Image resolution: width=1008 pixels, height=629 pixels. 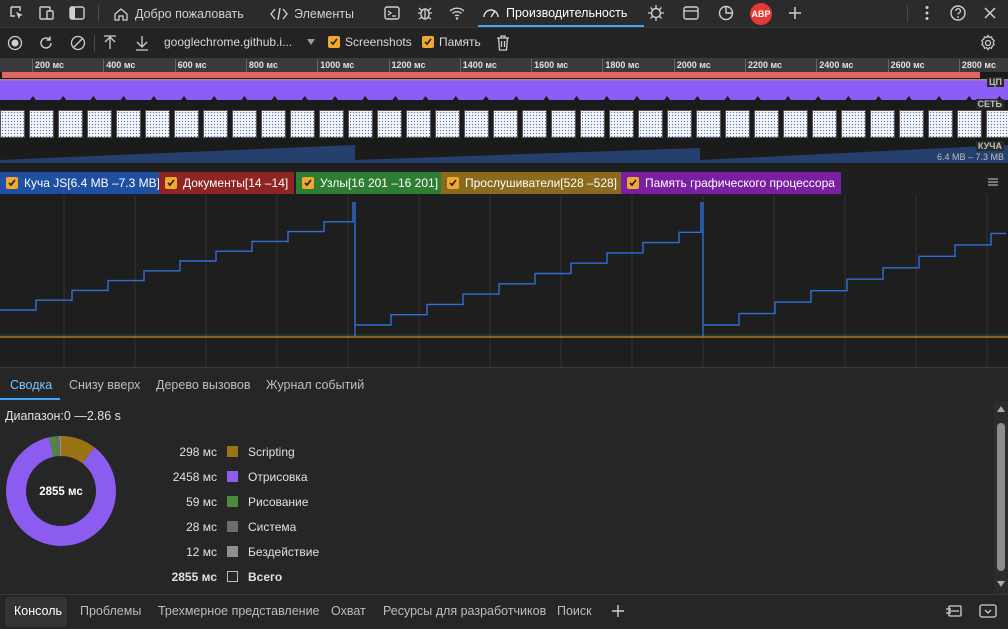 What do you see at coordinates (203, 385) in the screenshot?
I see `tab-call-tree: Дерево вызовов` at bounding box center [203, 385].